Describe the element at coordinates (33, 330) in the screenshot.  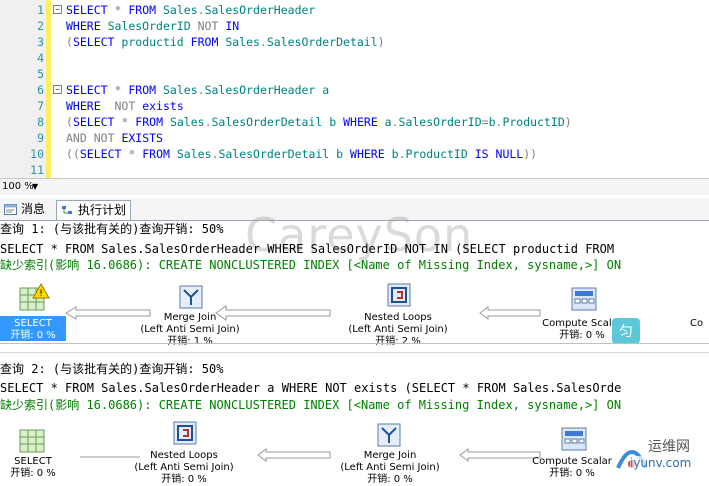
I see `select-node-label: SELECT 开销: 0 %` at that location.